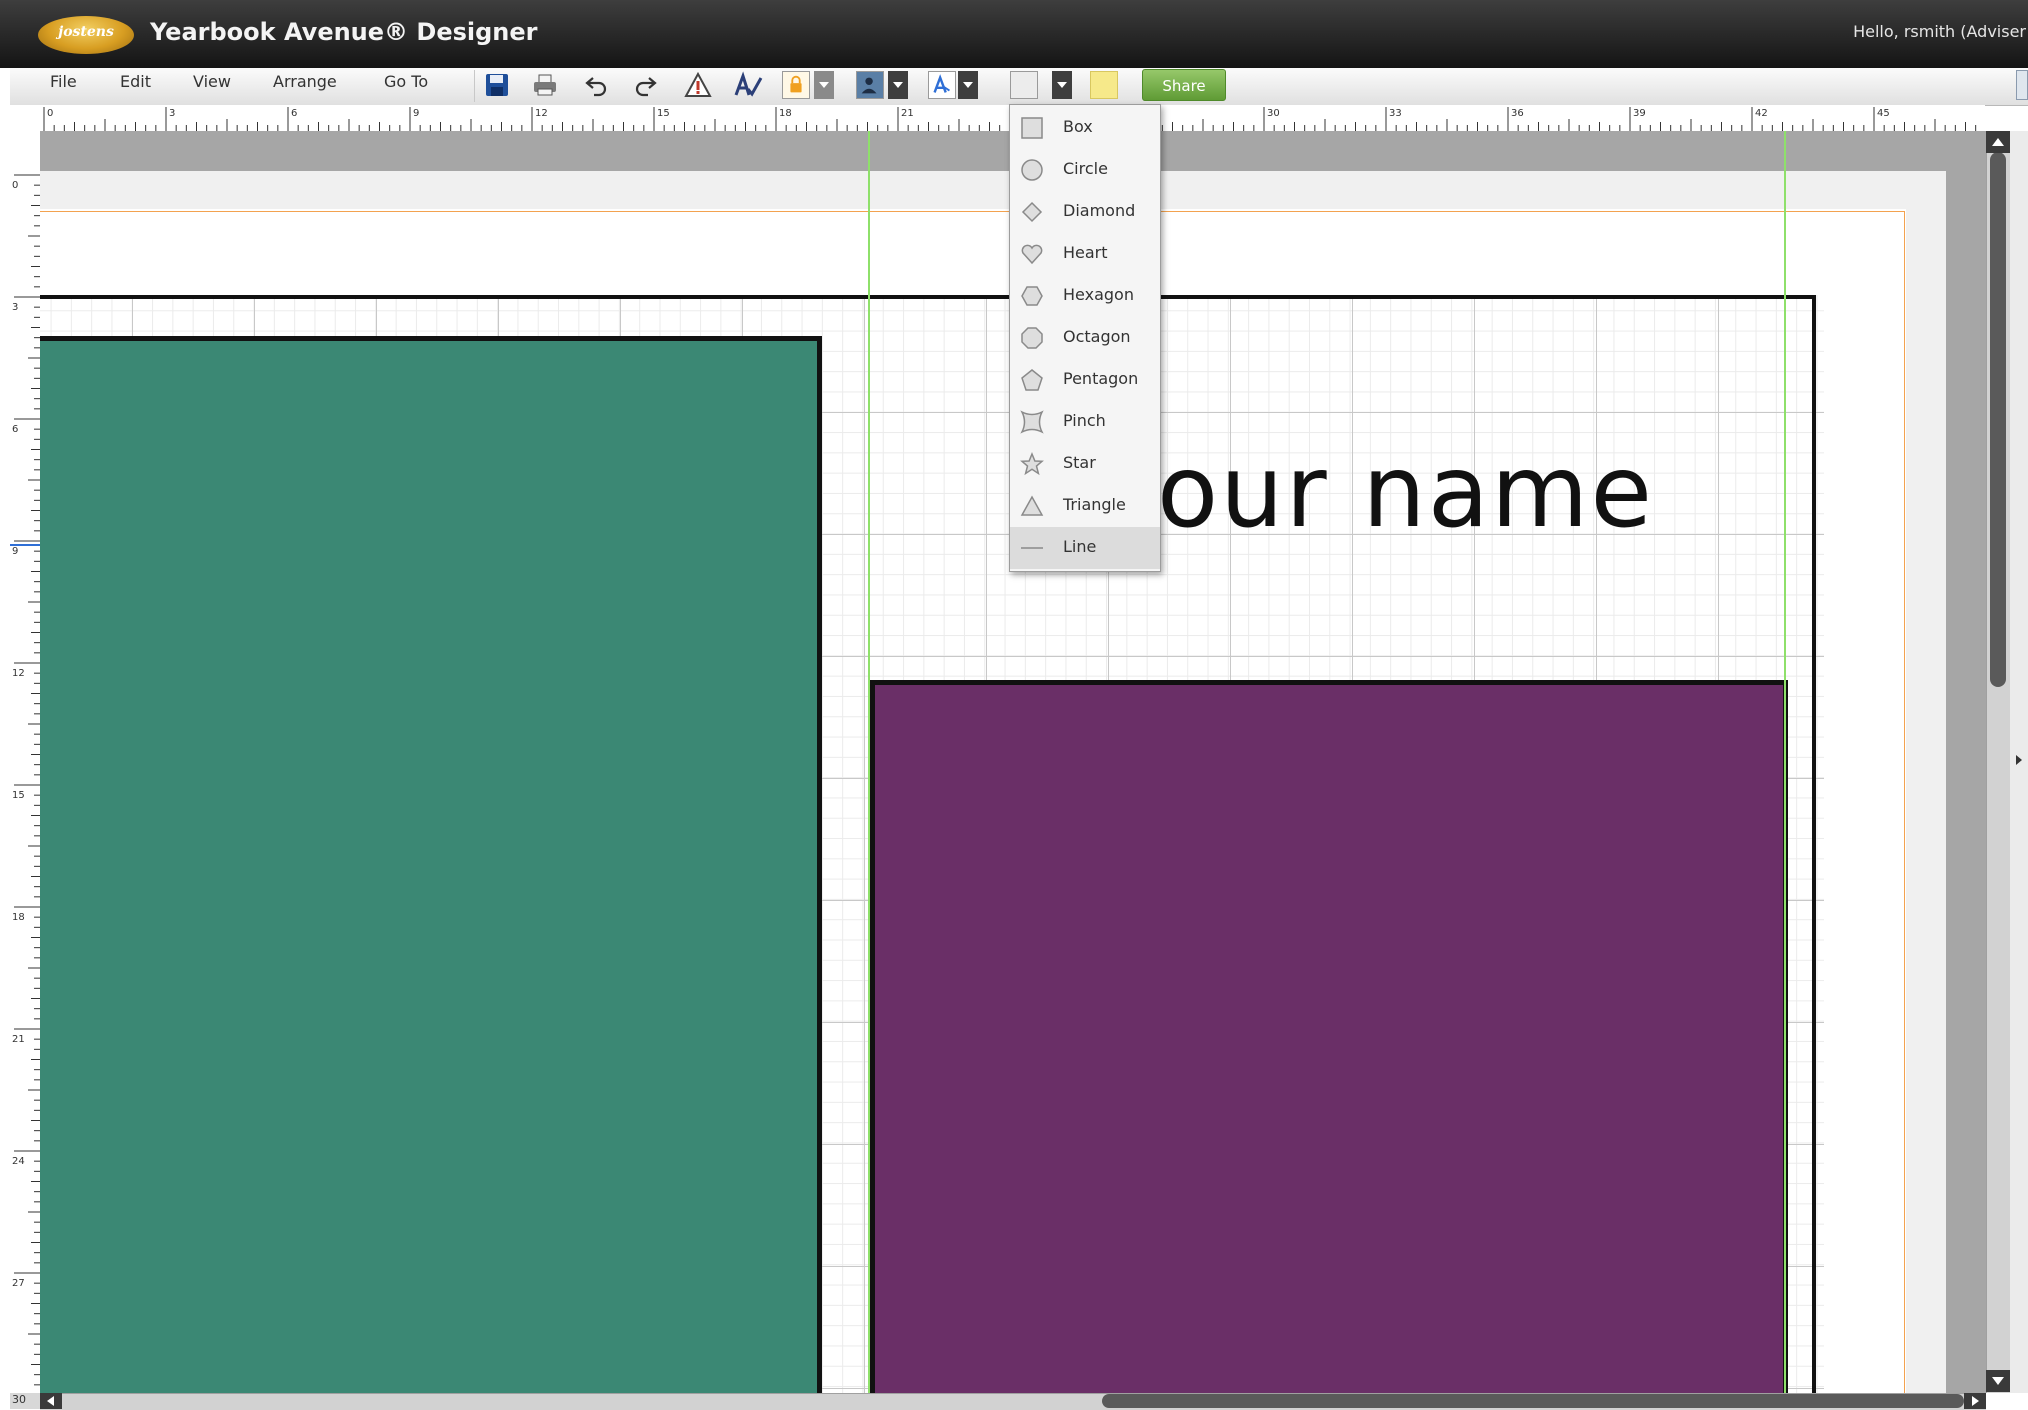 The height and width of the screenshot is (1410, 2028). I want to click on octagon-icon, so click(1032, 338).